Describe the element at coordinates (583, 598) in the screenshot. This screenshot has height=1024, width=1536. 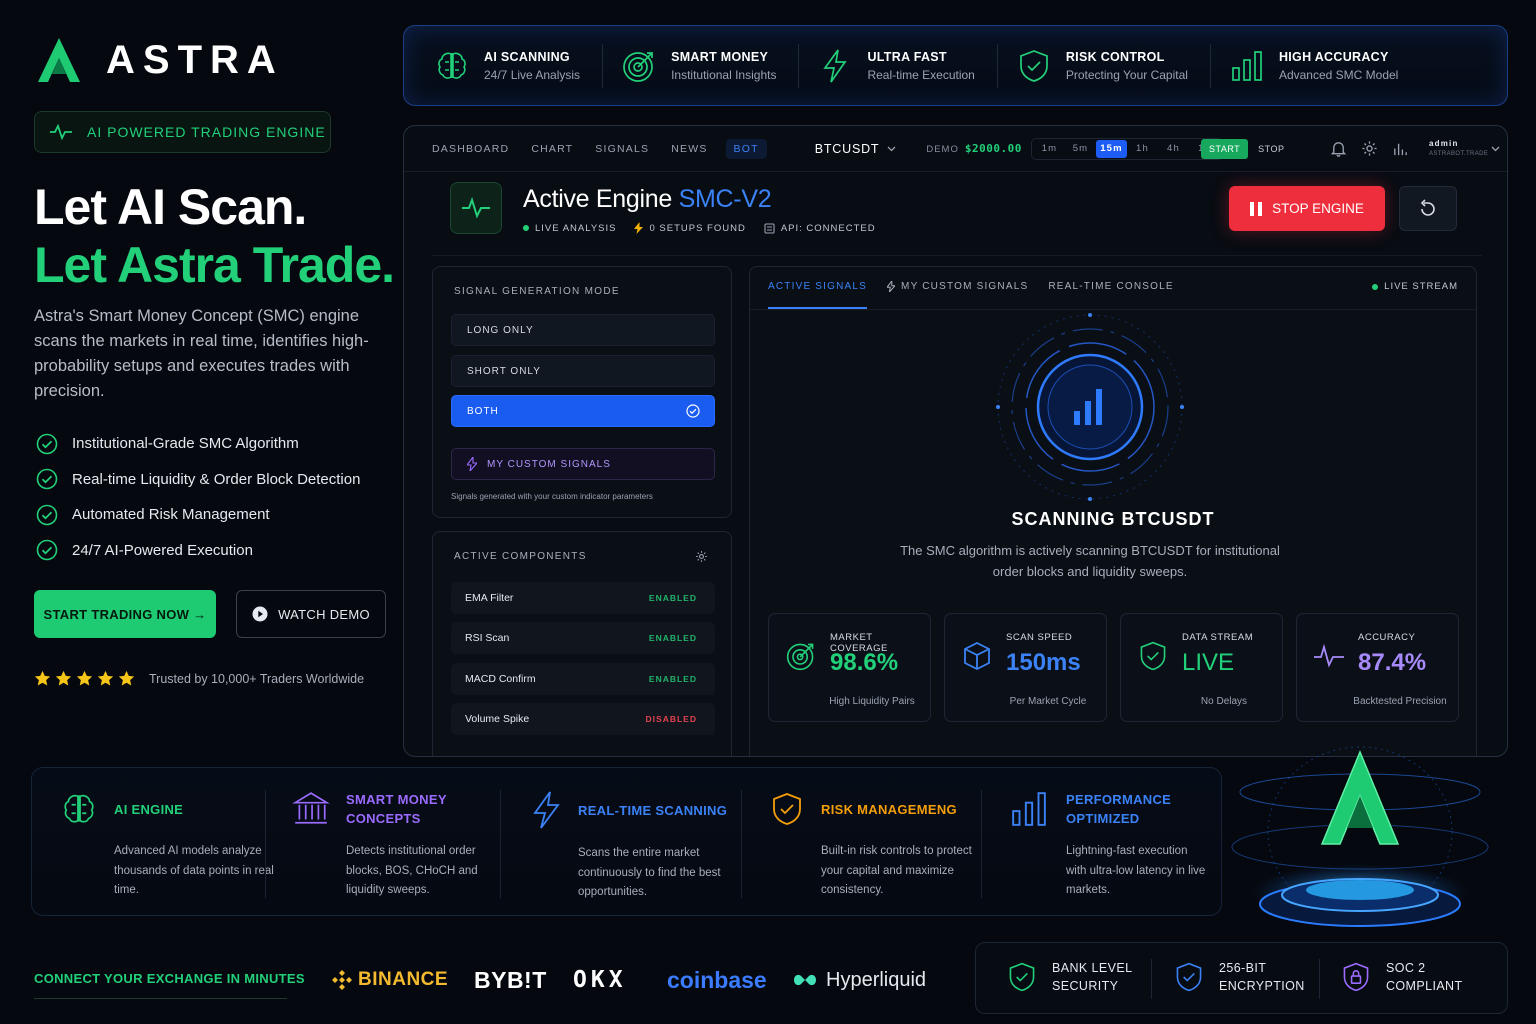
I see `component-ema-filter: EMA Filter ENABLED` at that location.